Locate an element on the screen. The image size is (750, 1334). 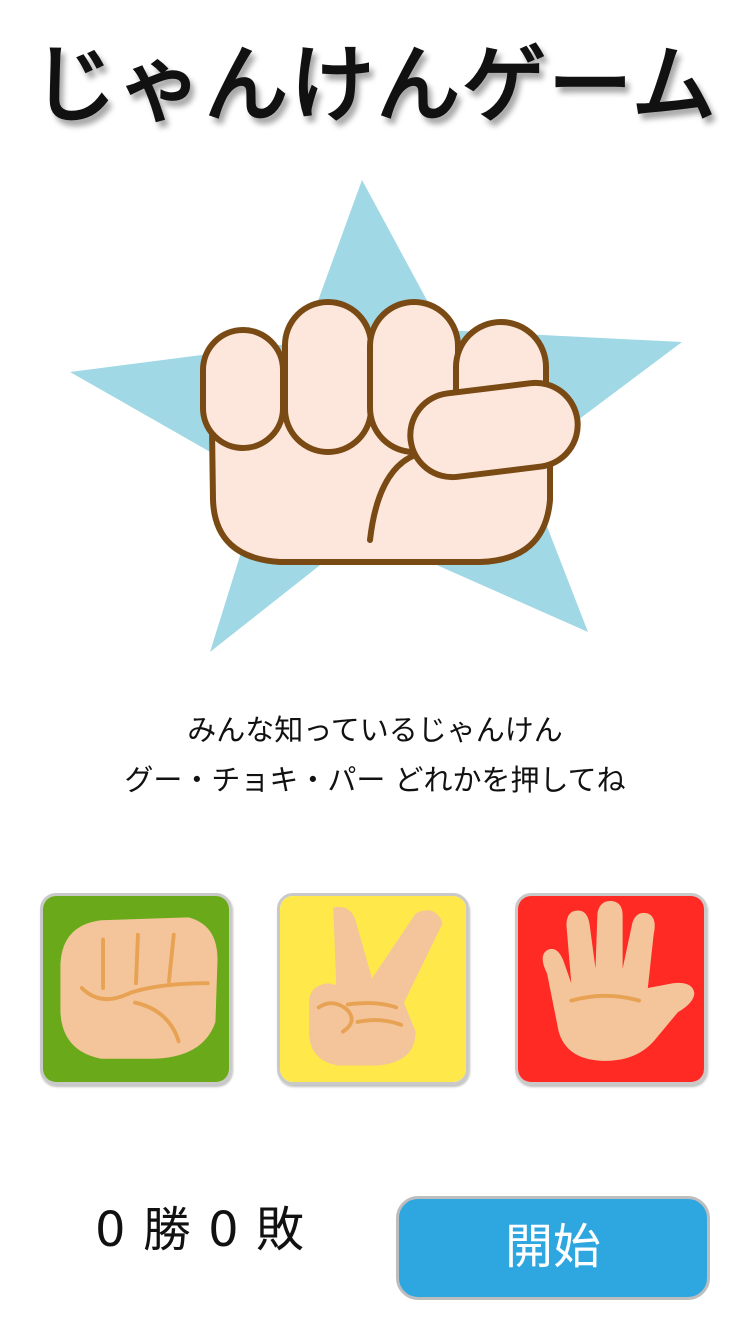
paper-button is located at coordinates (611, 989).